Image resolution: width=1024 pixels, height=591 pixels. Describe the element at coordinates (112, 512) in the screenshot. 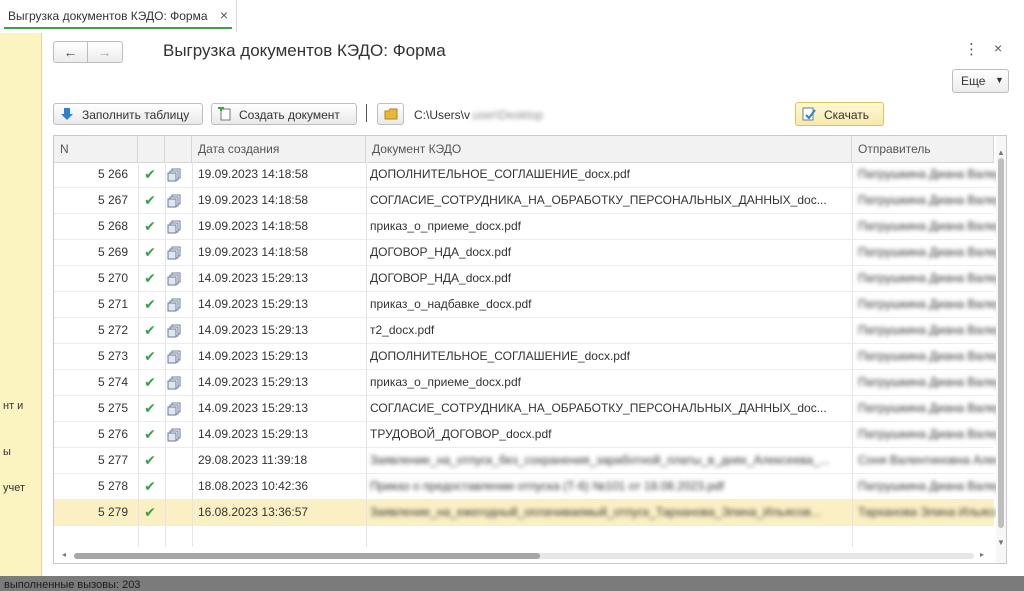

I see `cell-number: 5 279` at that location.